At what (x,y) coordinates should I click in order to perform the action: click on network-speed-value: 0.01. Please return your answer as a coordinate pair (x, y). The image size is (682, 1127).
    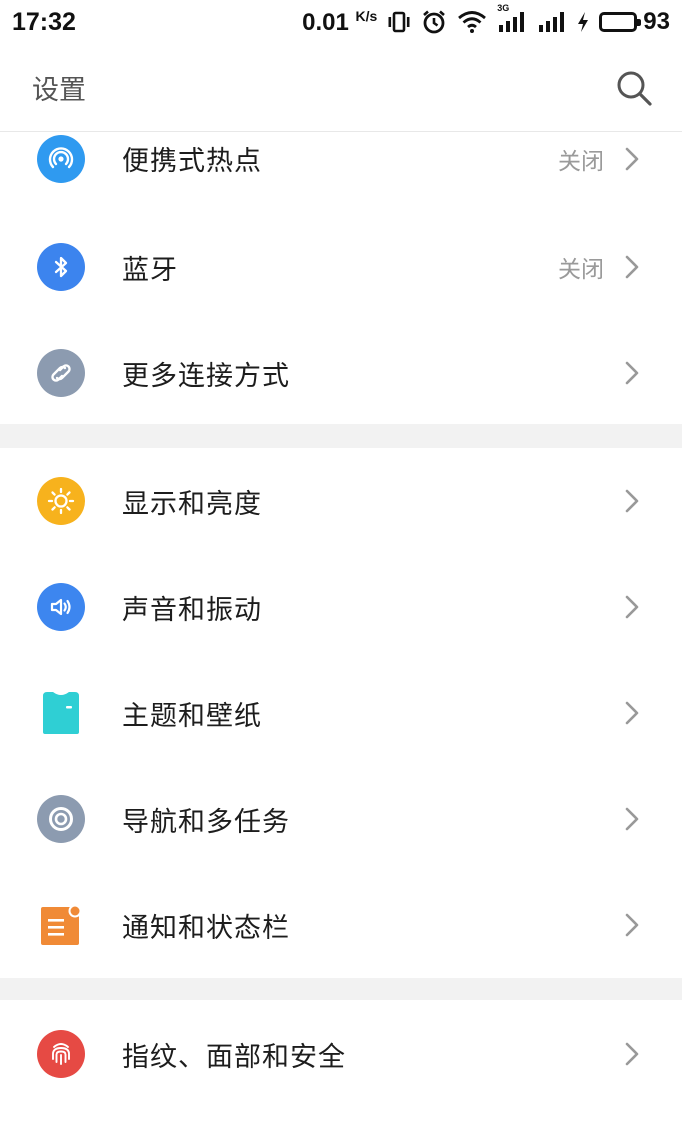
    Looking at the image, I should click on (325, 22).